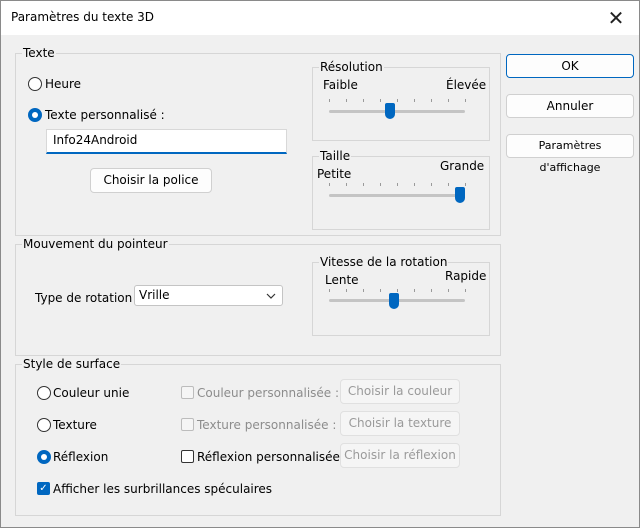  I want to click on vitesse-min-label: Lente, so click(342, 280).